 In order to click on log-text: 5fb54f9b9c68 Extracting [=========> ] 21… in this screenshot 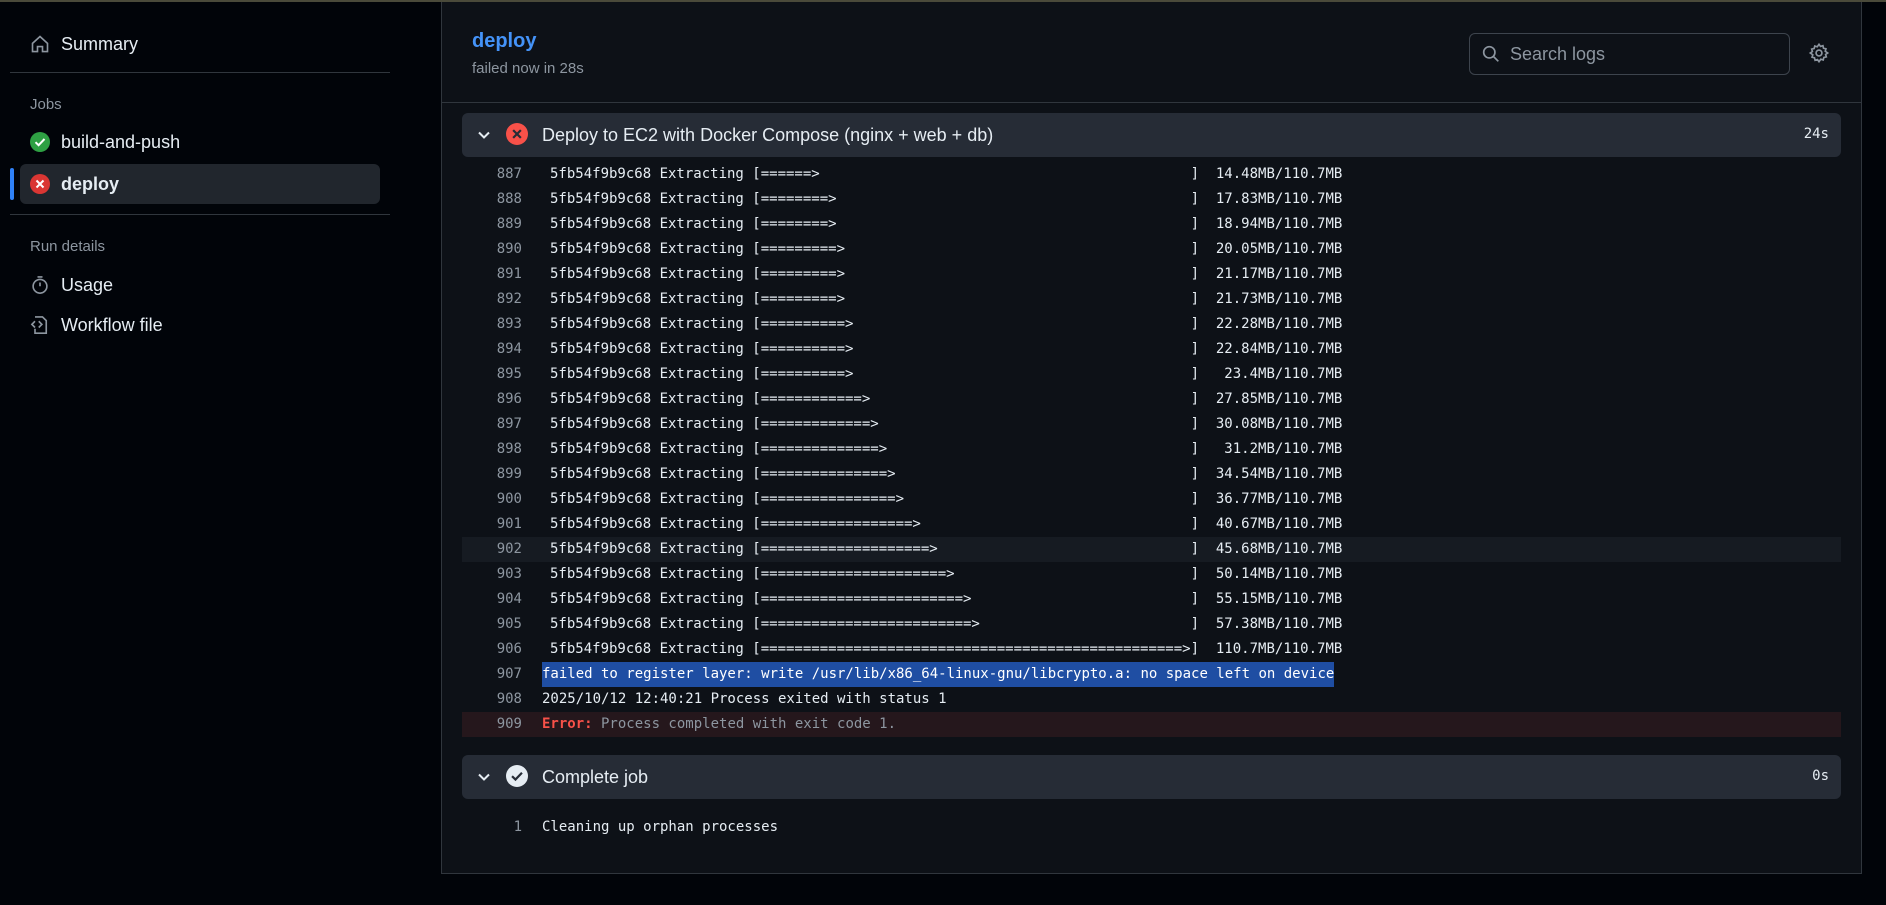, I will do `click(946, 274)`.